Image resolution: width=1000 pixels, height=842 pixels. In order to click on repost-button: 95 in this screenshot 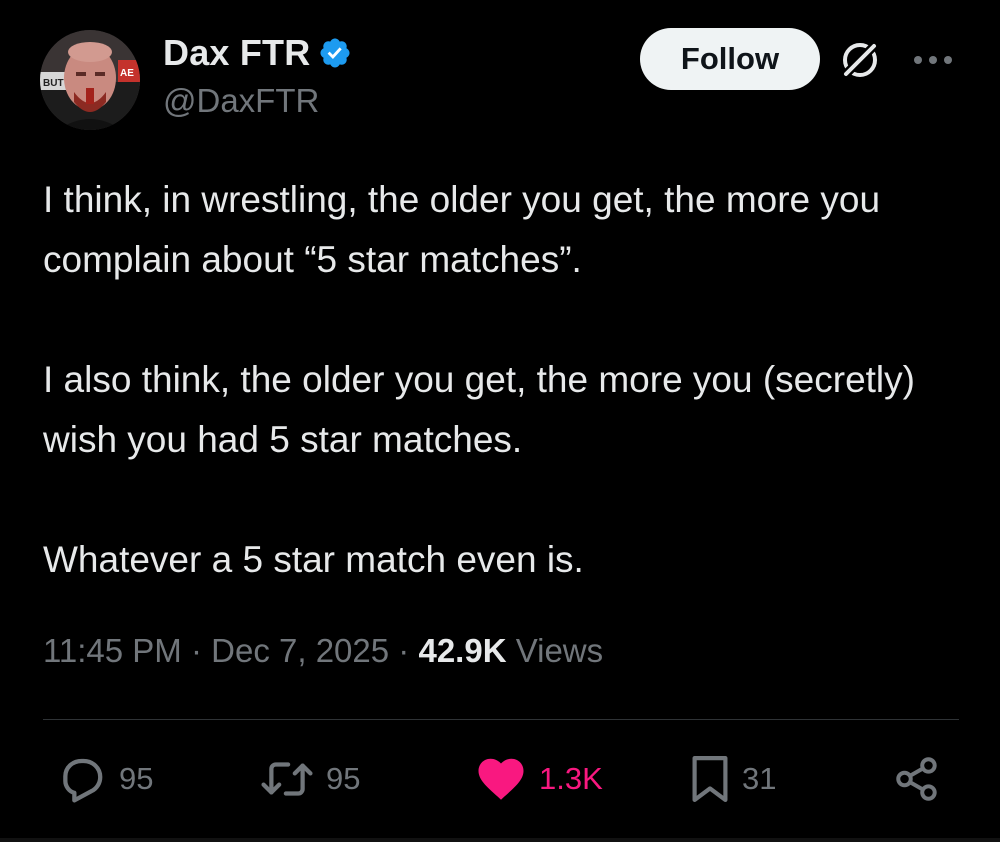, I will do `click(309, 779)`.